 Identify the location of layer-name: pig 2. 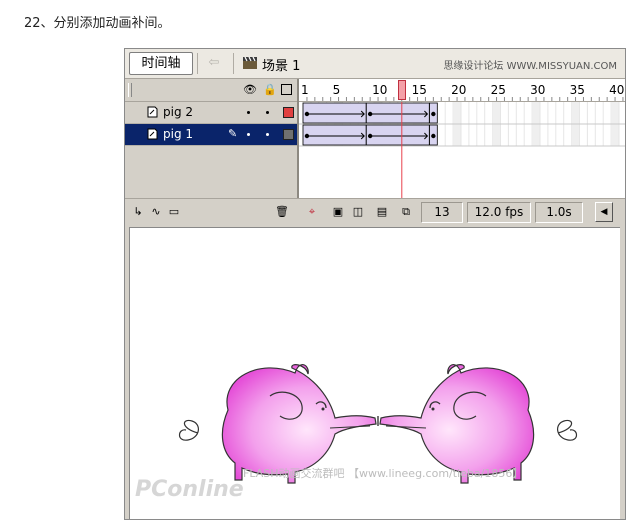
(178, 112).